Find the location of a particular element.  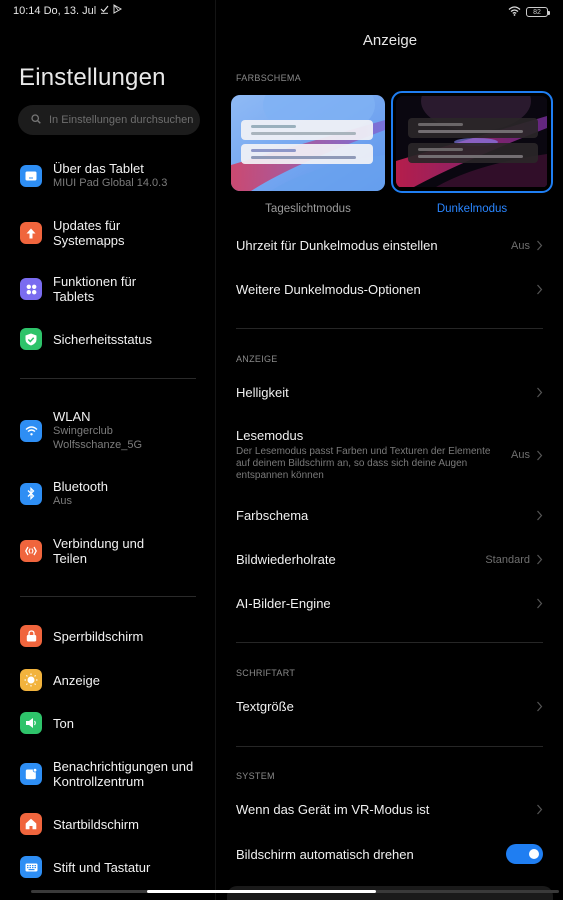

row-label: AI-Bilder-Engine is located at coordinates (283, 603).